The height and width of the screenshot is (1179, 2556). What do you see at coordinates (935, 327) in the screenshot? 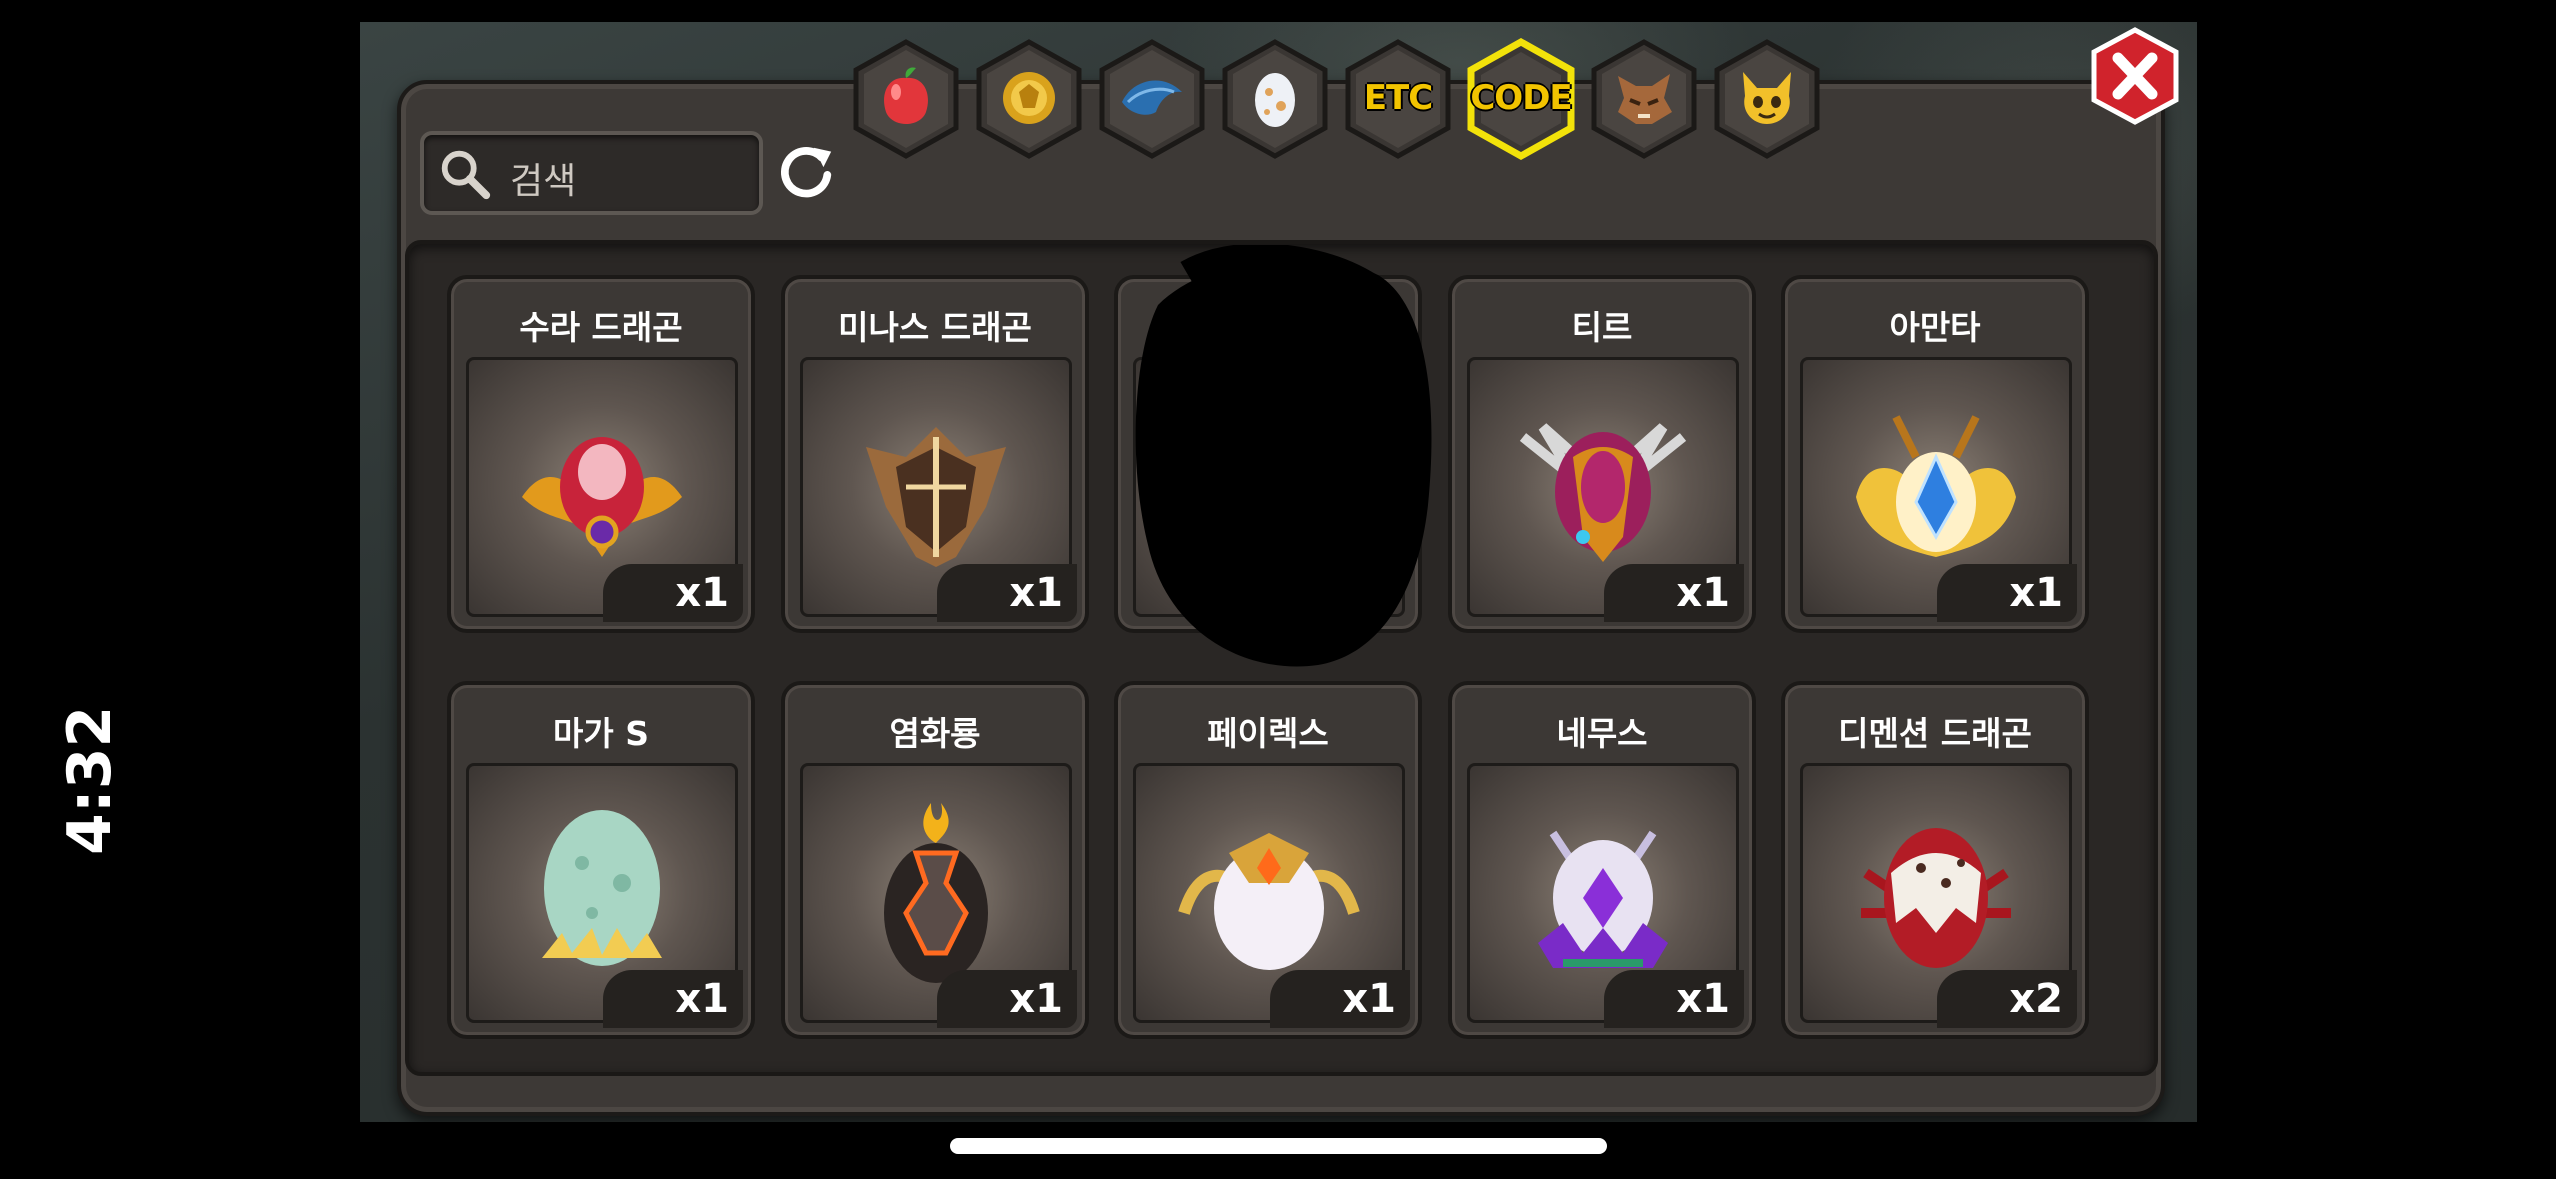
I see `item-name: 미나스 드래곤` at bounding box center [935, 327].